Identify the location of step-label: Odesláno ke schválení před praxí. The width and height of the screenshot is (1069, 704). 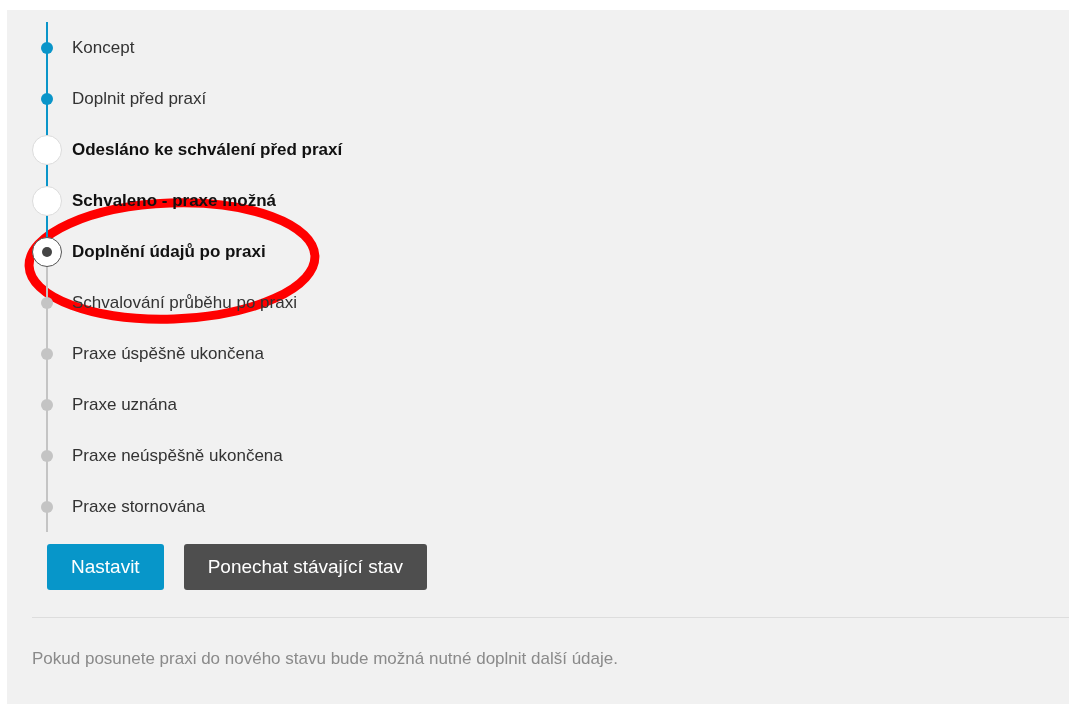
(207, 149).